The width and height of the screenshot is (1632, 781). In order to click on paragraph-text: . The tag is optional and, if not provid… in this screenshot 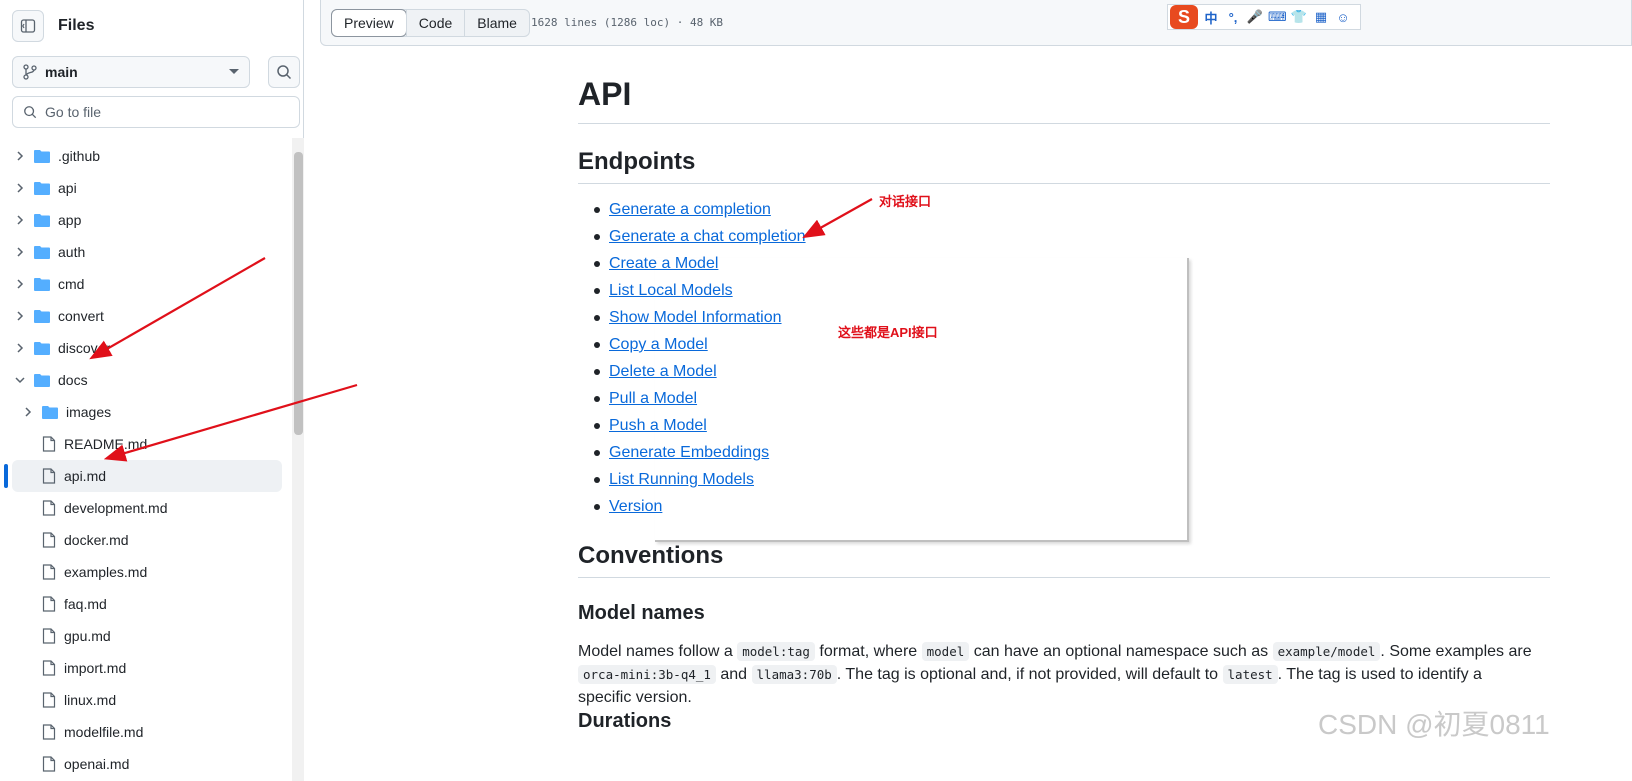, I will do `click(1029, 674)`.